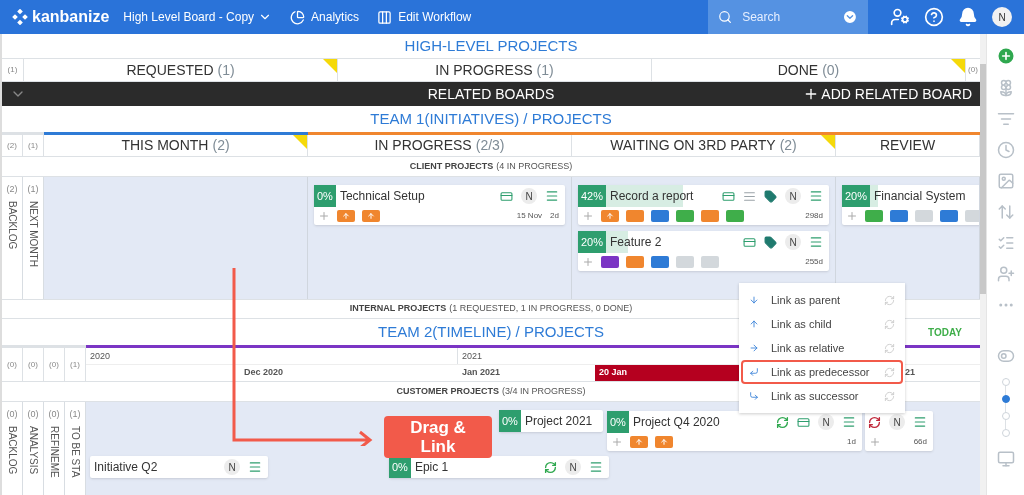 The width and height of the screenshot is (1024, 495). I want to click on task-card: 0% Project 2021, so click(551, 421).